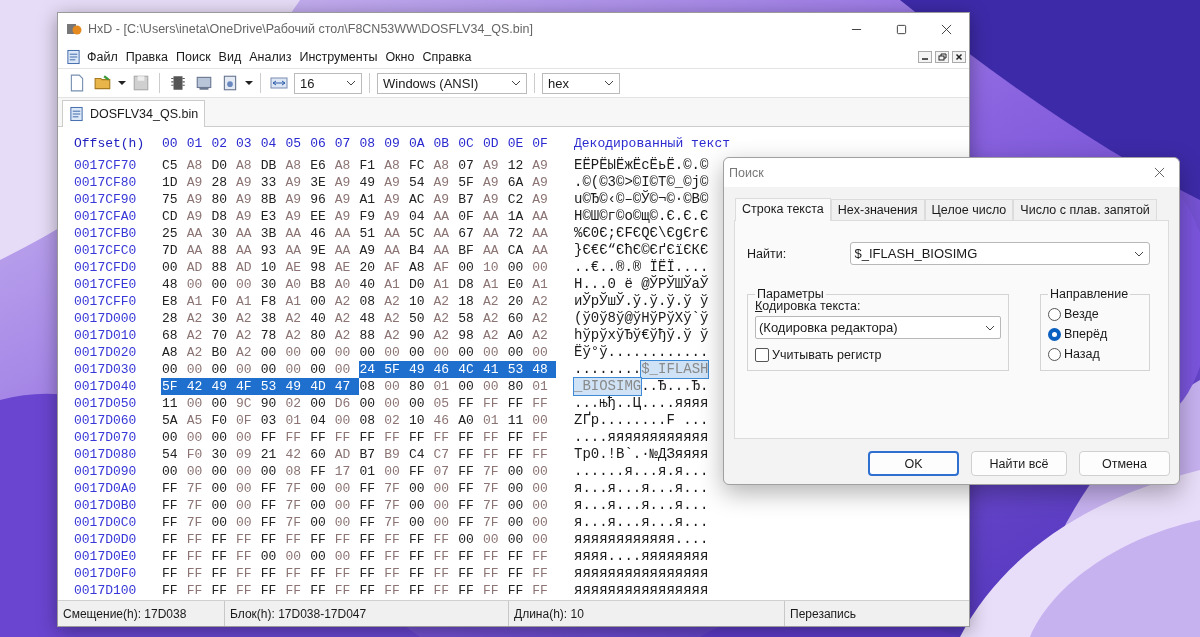 This screenshot has width=1200, height=637. I want to click on hex-byte: 10, so click(272, 267).